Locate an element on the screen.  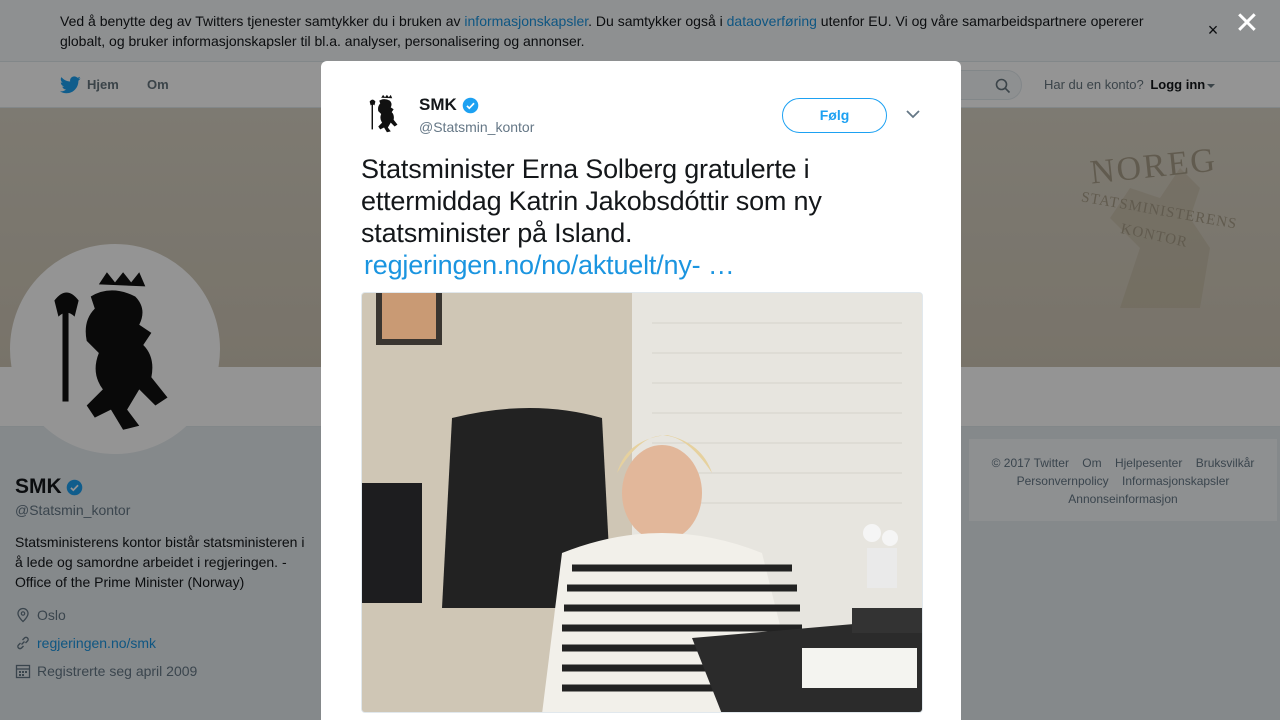
tweet-author-avatar is located at coordinates (385, 115).